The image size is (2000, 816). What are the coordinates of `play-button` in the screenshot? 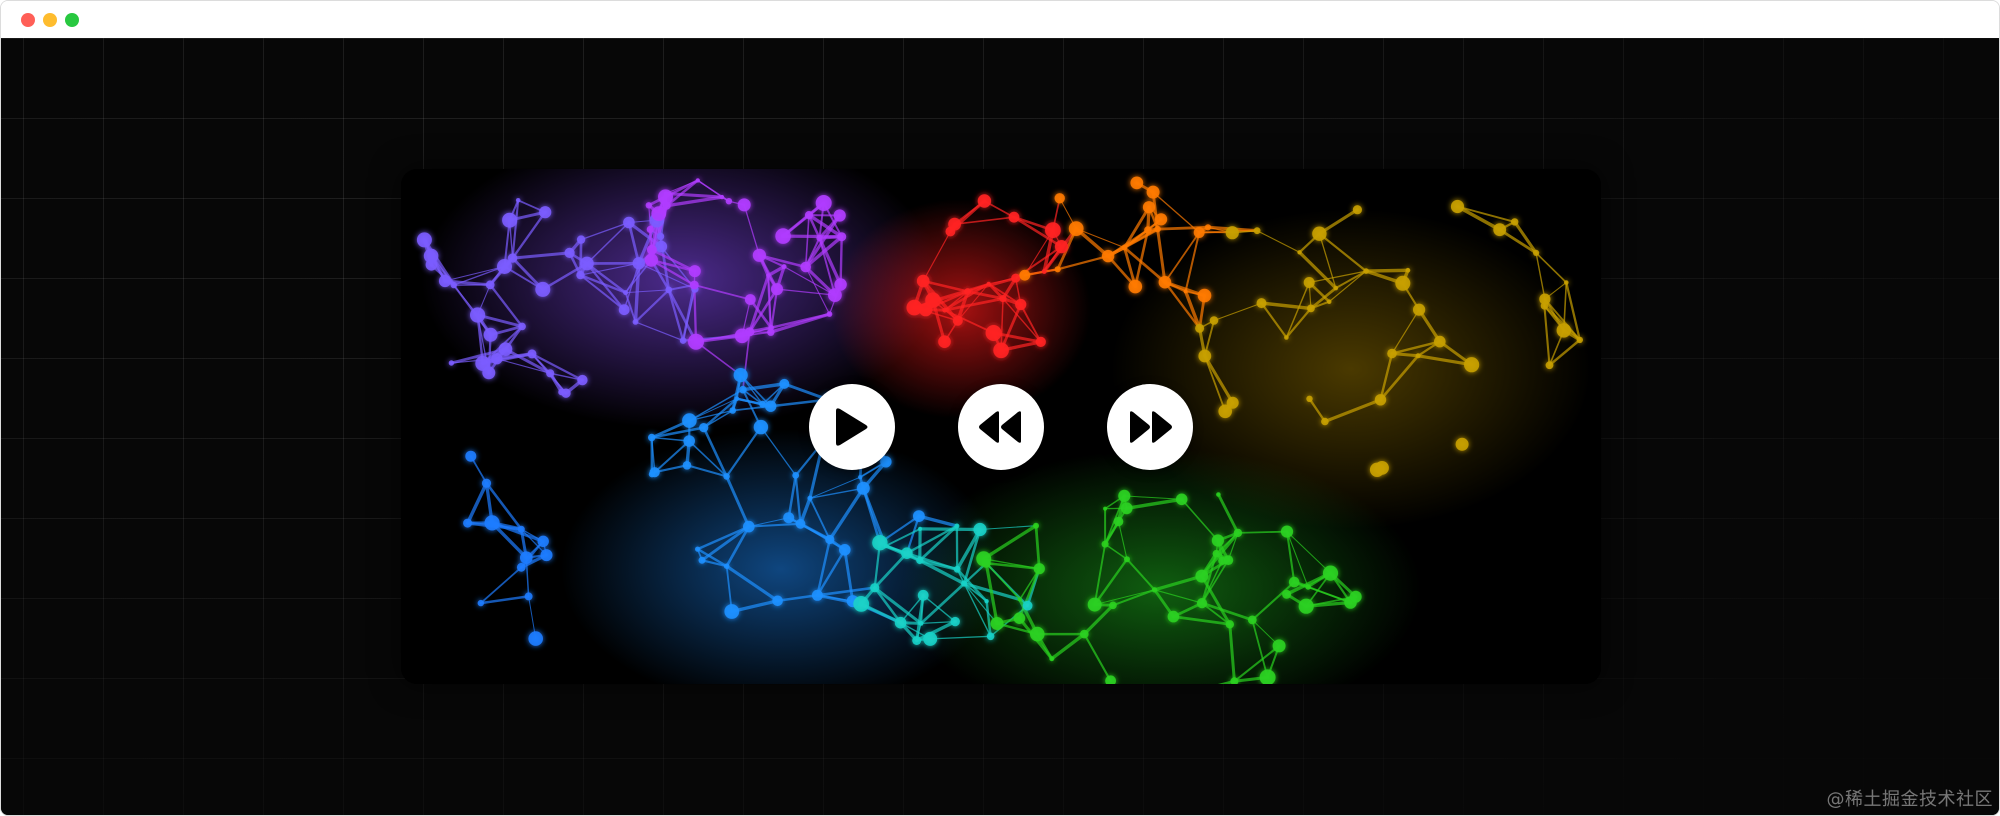 It's located at (852, 427).